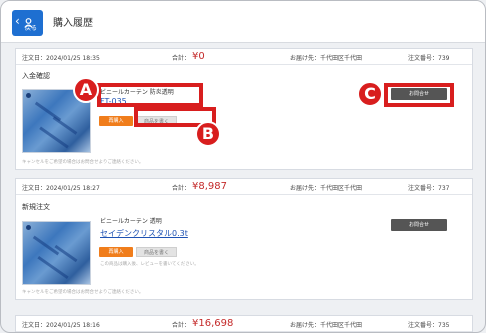 The width and height of the screenshot is (486, 333). Describe the element at coordinates (419, 95) in the screenshot. I see `callout-box-c` at that location.